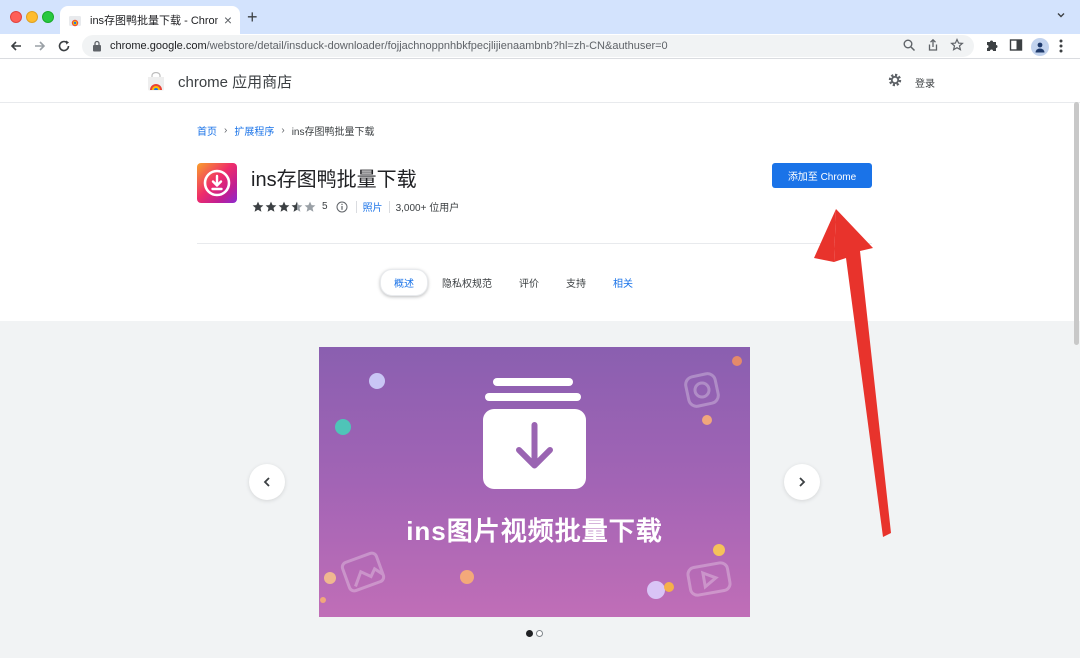 The height and width of the screenshot is (658, 1080). What do you see at coordinates (48, 17) in the screenshot?
I see `window-zoom-button` at bounding box center [48, 17].